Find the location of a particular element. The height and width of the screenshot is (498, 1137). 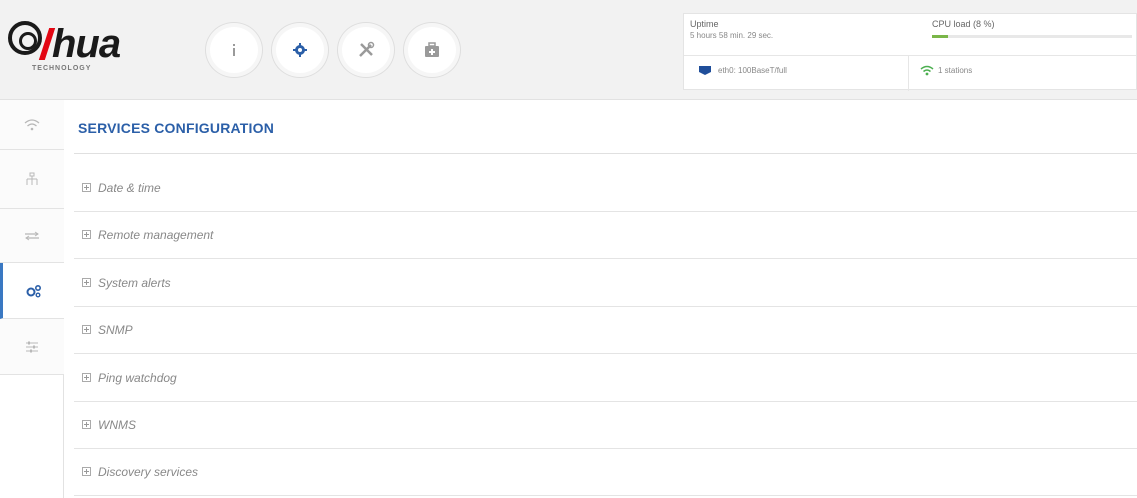

sidebar-item-routing is located at coordinates (32, 236).